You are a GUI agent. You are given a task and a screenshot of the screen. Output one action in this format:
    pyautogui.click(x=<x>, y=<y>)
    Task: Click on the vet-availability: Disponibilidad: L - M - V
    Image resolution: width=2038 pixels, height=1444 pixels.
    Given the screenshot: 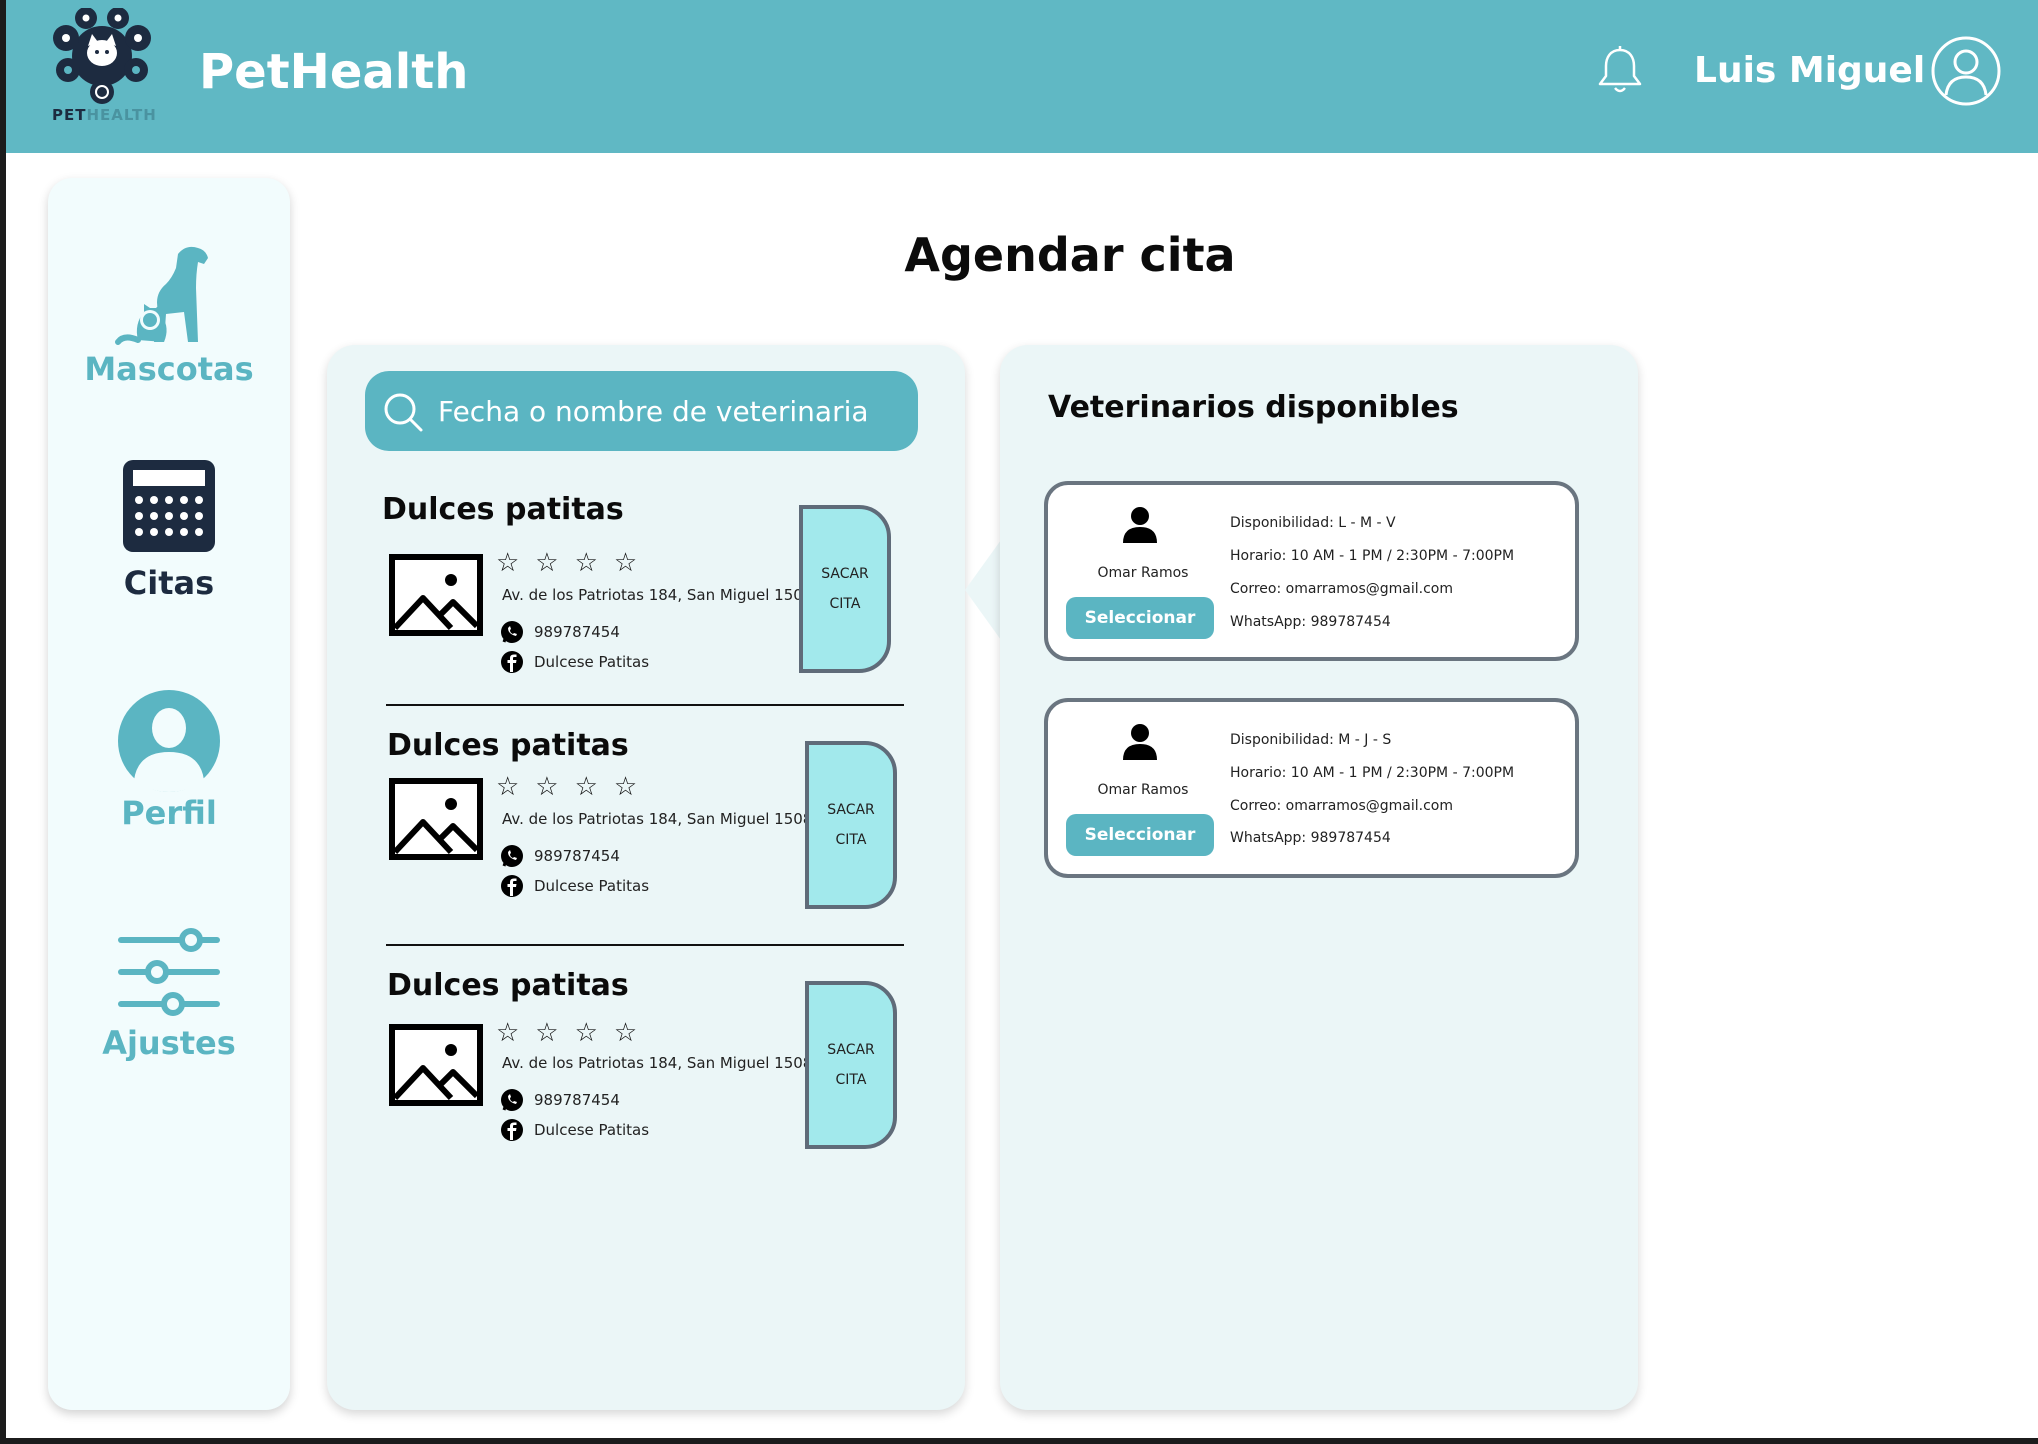 What is the action you would take?
    pyautogui.click(x=1313, y=523)
    